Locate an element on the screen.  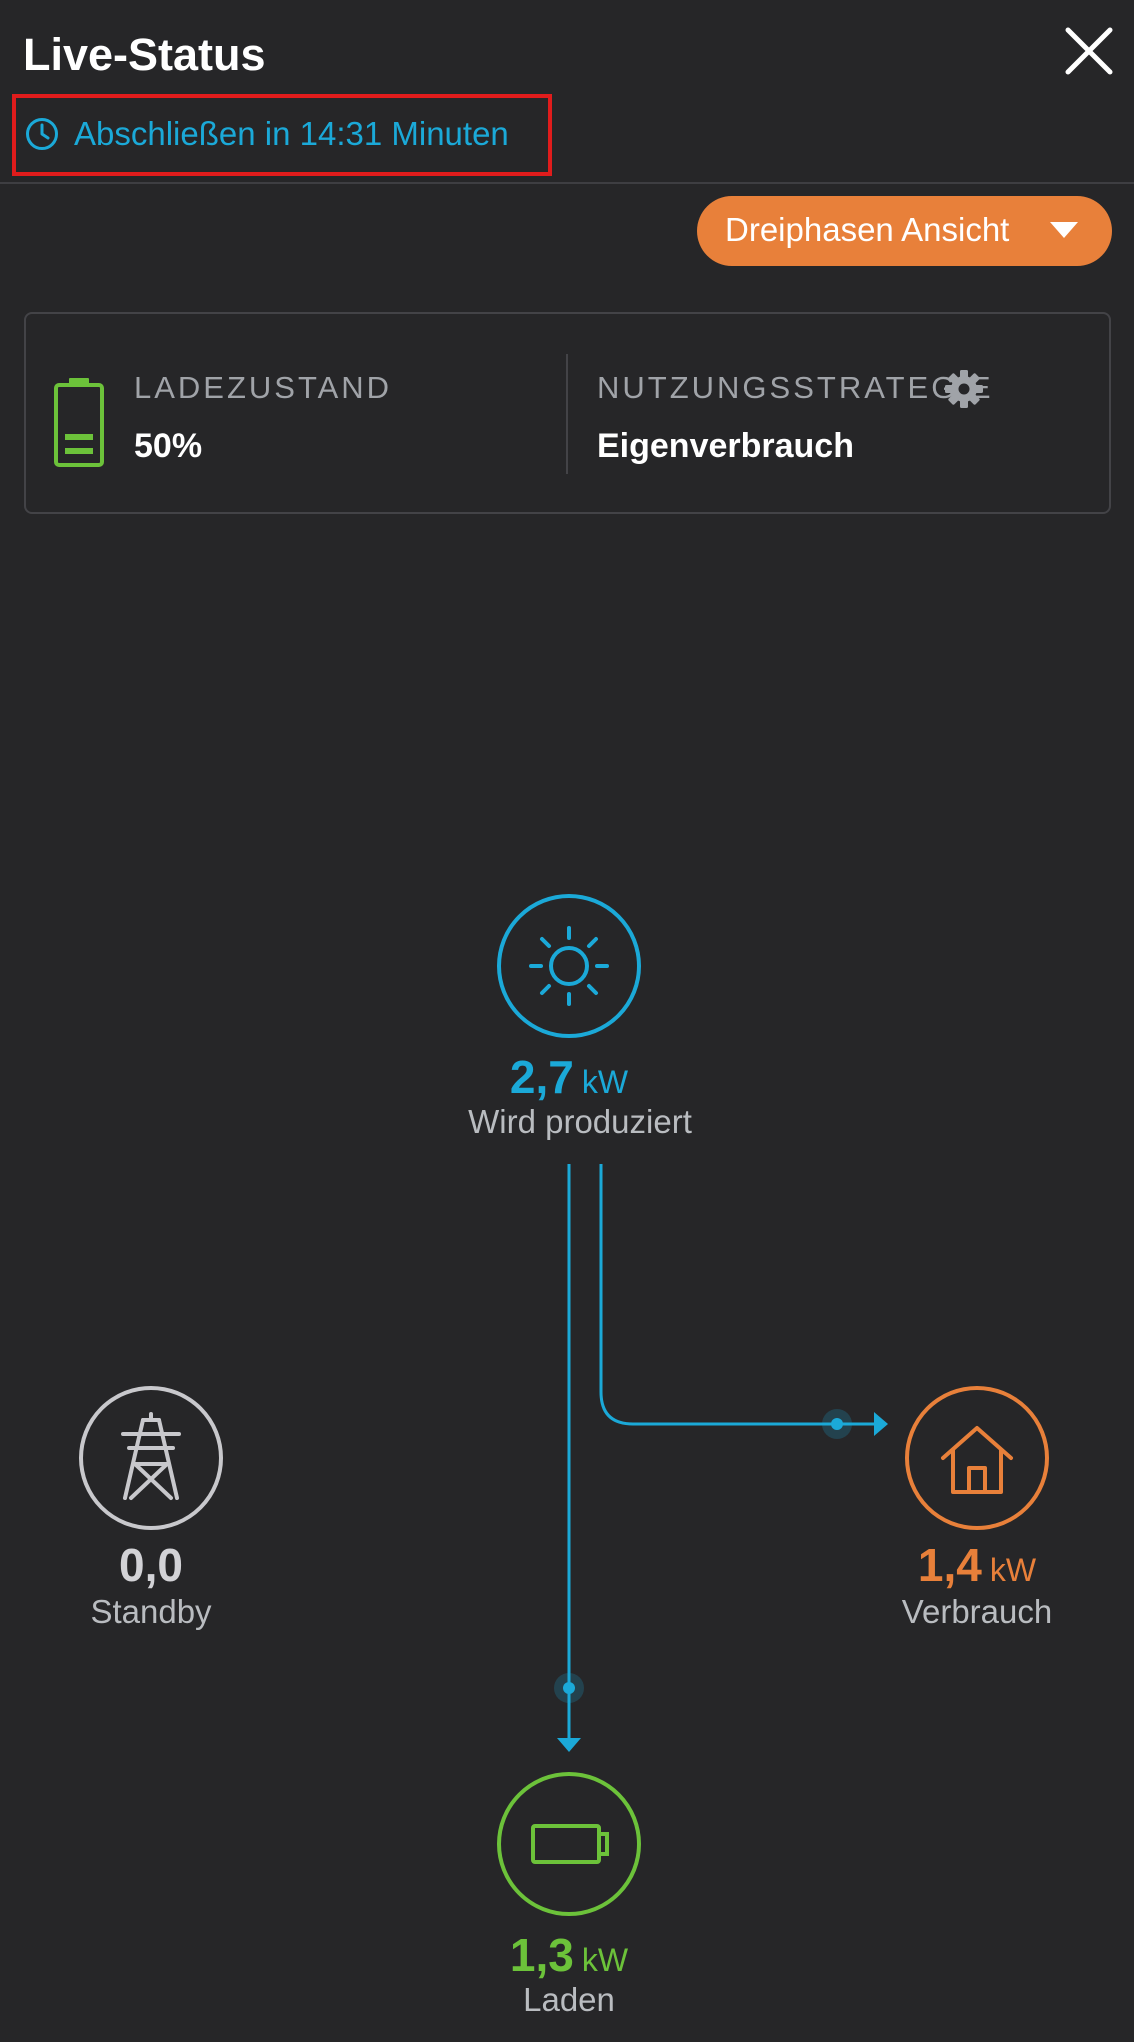
battery-node is located at coordinates (569, 1844).